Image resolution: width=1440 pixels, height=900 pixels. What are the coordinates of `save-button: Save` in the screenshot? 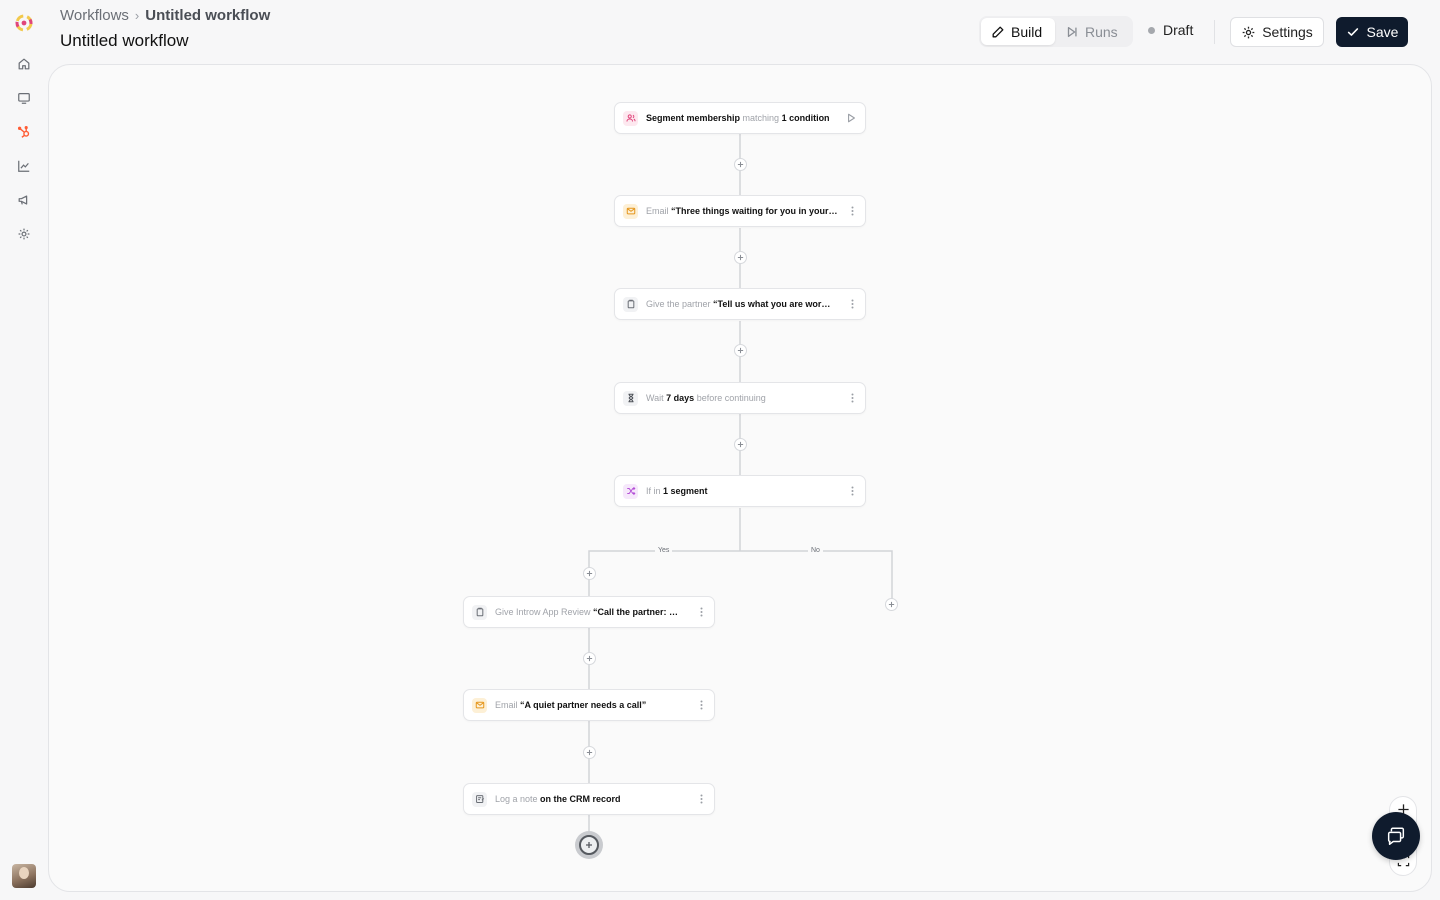 It's located at (1372, 32).